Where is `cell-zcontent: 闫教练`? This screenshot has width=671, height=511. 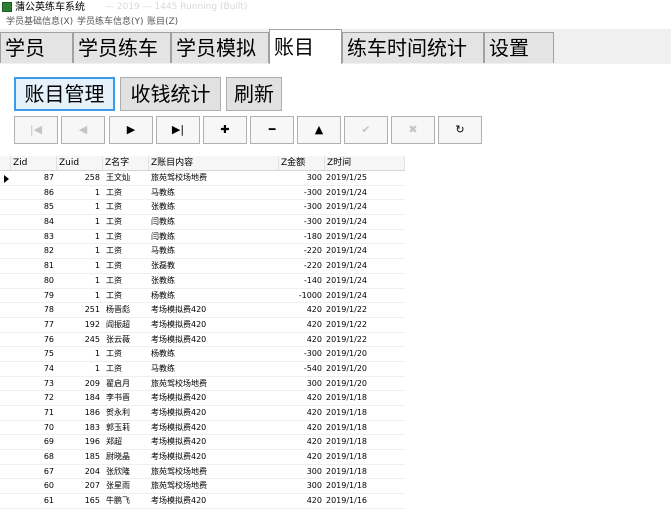 cell-zcontent: 闫教练 is located at coordinates (215, 237).